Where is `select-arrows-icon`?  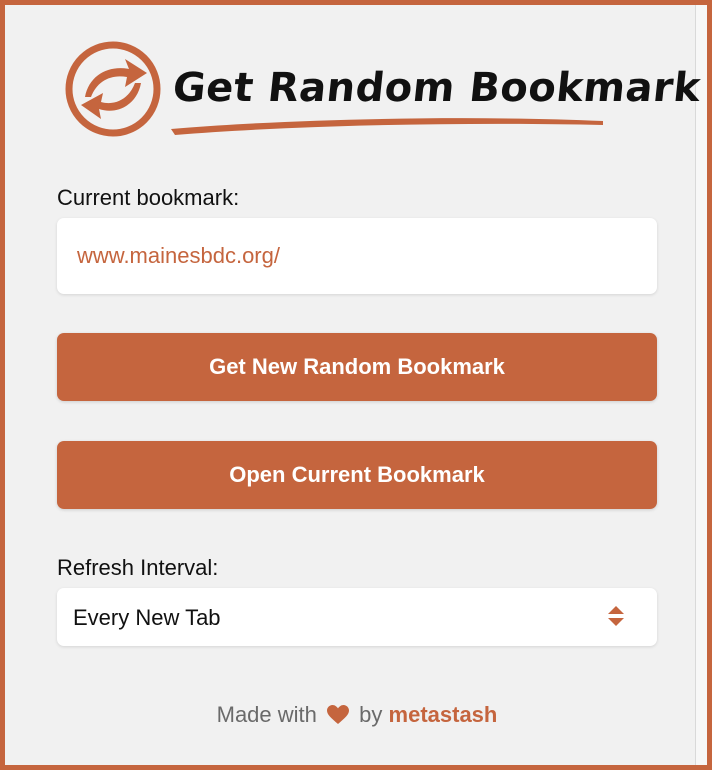
select-arrows-icon is located at coordinates (616, 616).